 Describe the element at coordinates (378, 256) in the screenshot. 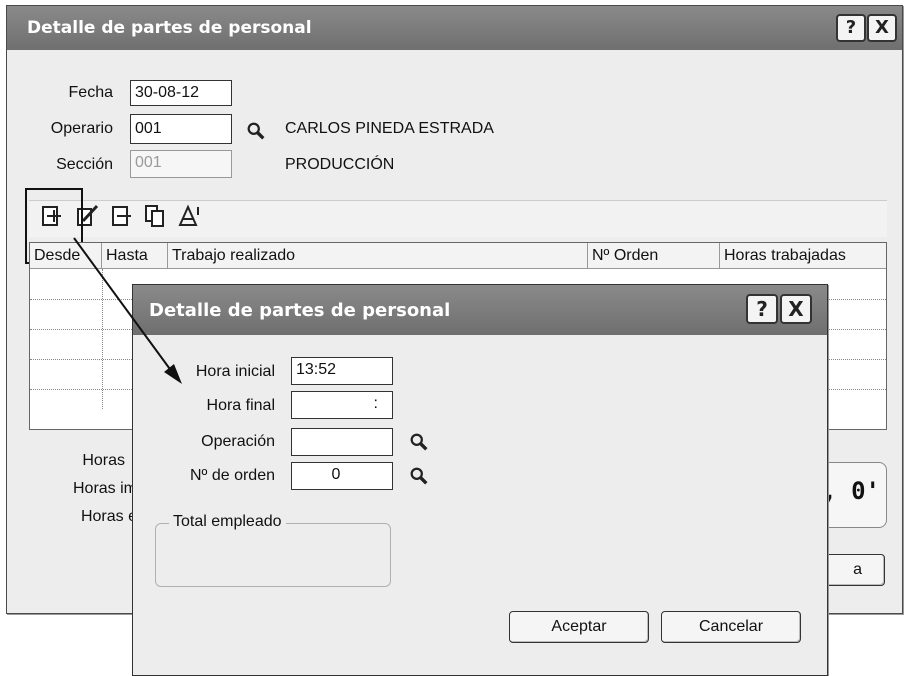

I see `col-trabajo: Trabajo realizado` at that location.